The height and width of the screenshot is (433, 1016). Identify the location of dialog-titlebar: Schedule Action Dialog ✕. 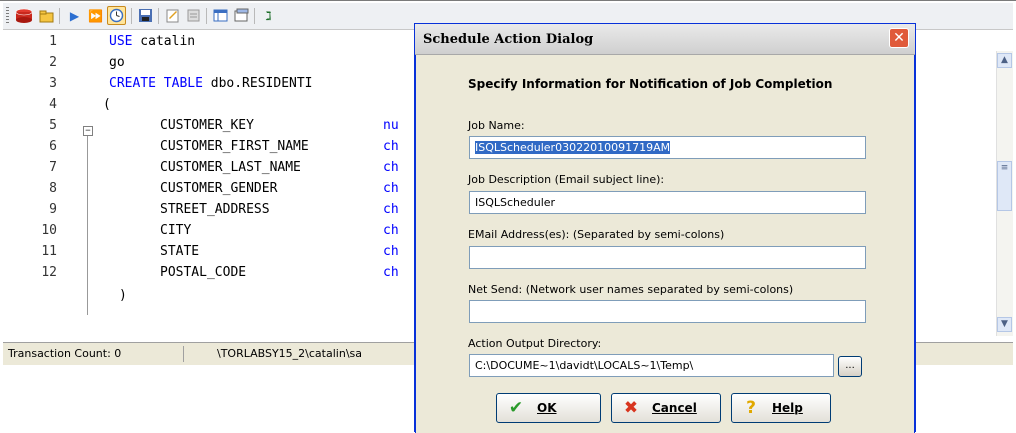
(665, 39).